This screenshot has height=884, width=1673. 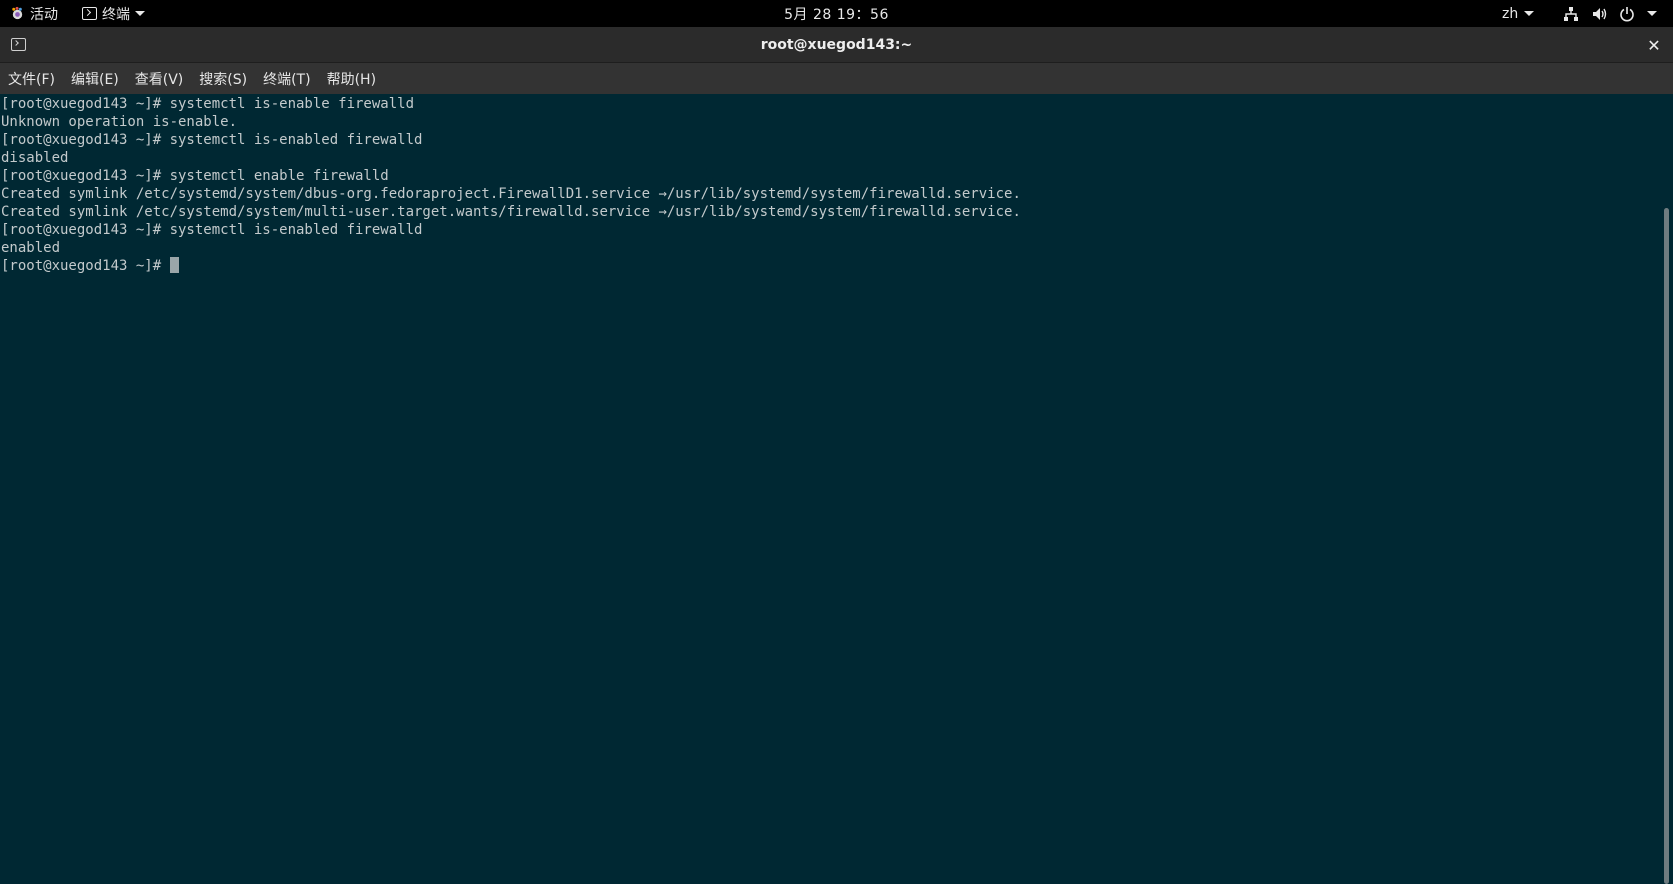 I want to click on menu-bar: 文件(F) 编辑(E) 查看(V) 搜索(S) 终端(T) 帮助(H), so click(x=836, y=78).